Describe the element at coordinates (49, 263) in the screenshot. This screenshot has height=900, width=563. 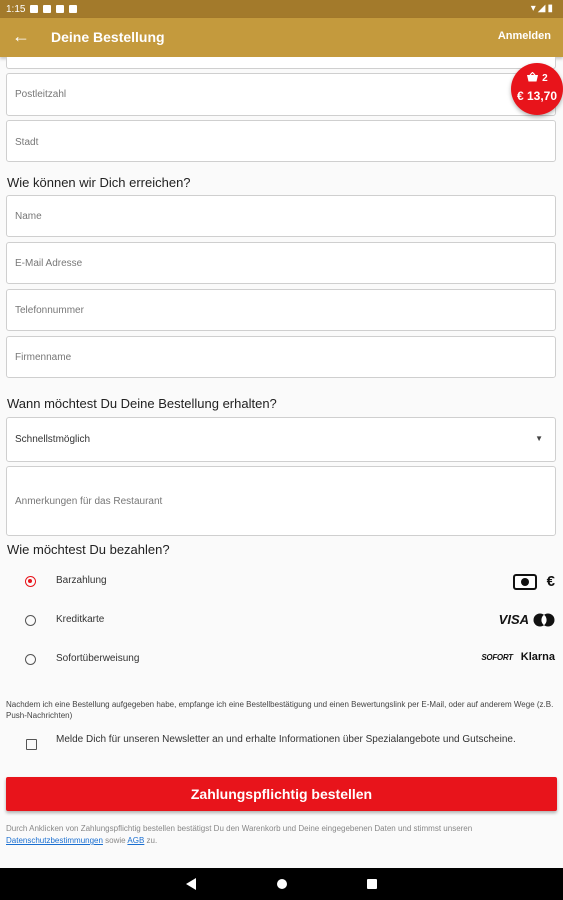
I see `email-placeholder: E-Mail Adresse` at that location.